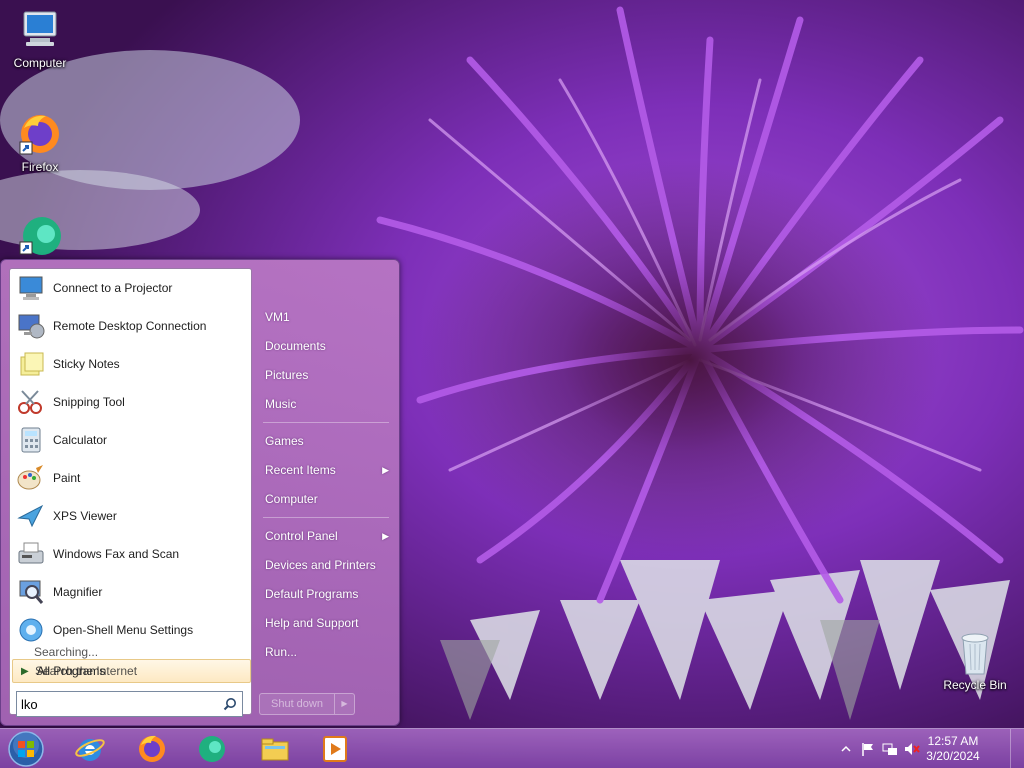  Describe the element at coordinates (912, 749) in the screenshot. I see `volume-muted-icon` at that location.